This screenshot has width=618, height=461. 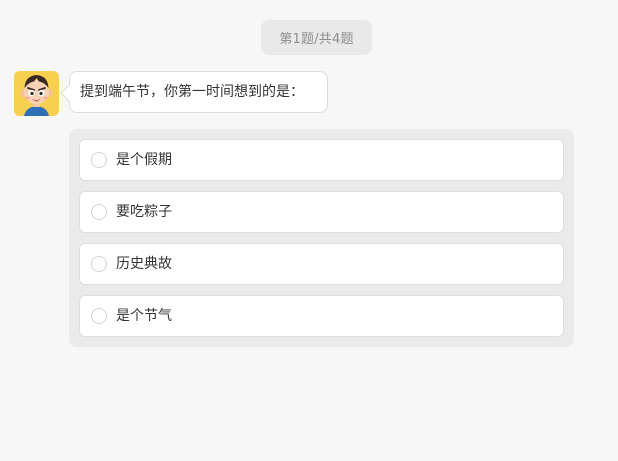 What do you see at coordinates (69, 93) in the screenshot?
I see `bubble-tail` at bounding box center [69, 93].